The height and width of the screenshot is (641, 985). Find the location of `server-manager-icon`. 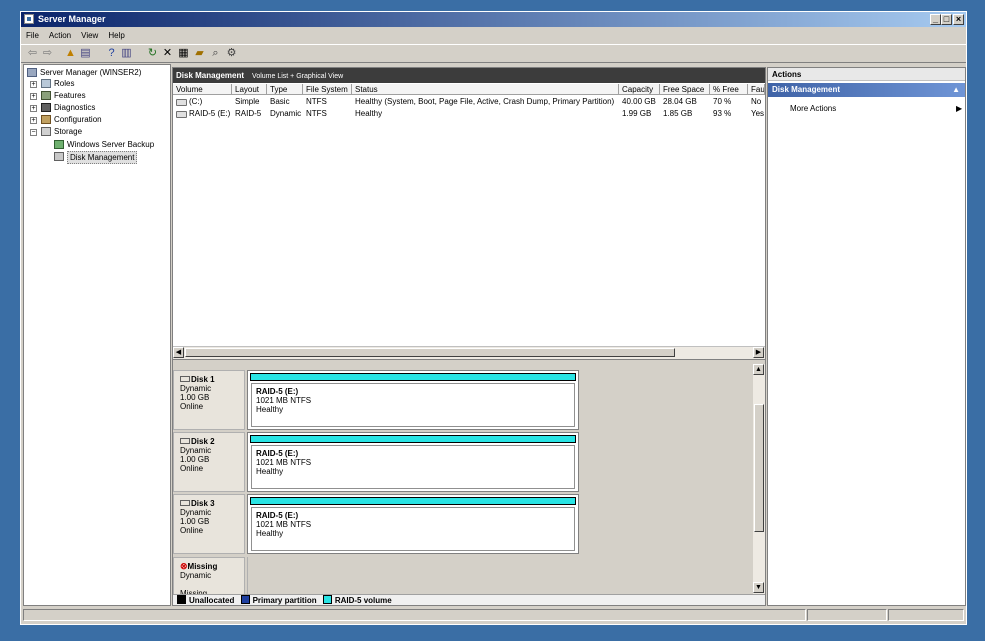

server-manager-icon is located at coordinates (32, 72).